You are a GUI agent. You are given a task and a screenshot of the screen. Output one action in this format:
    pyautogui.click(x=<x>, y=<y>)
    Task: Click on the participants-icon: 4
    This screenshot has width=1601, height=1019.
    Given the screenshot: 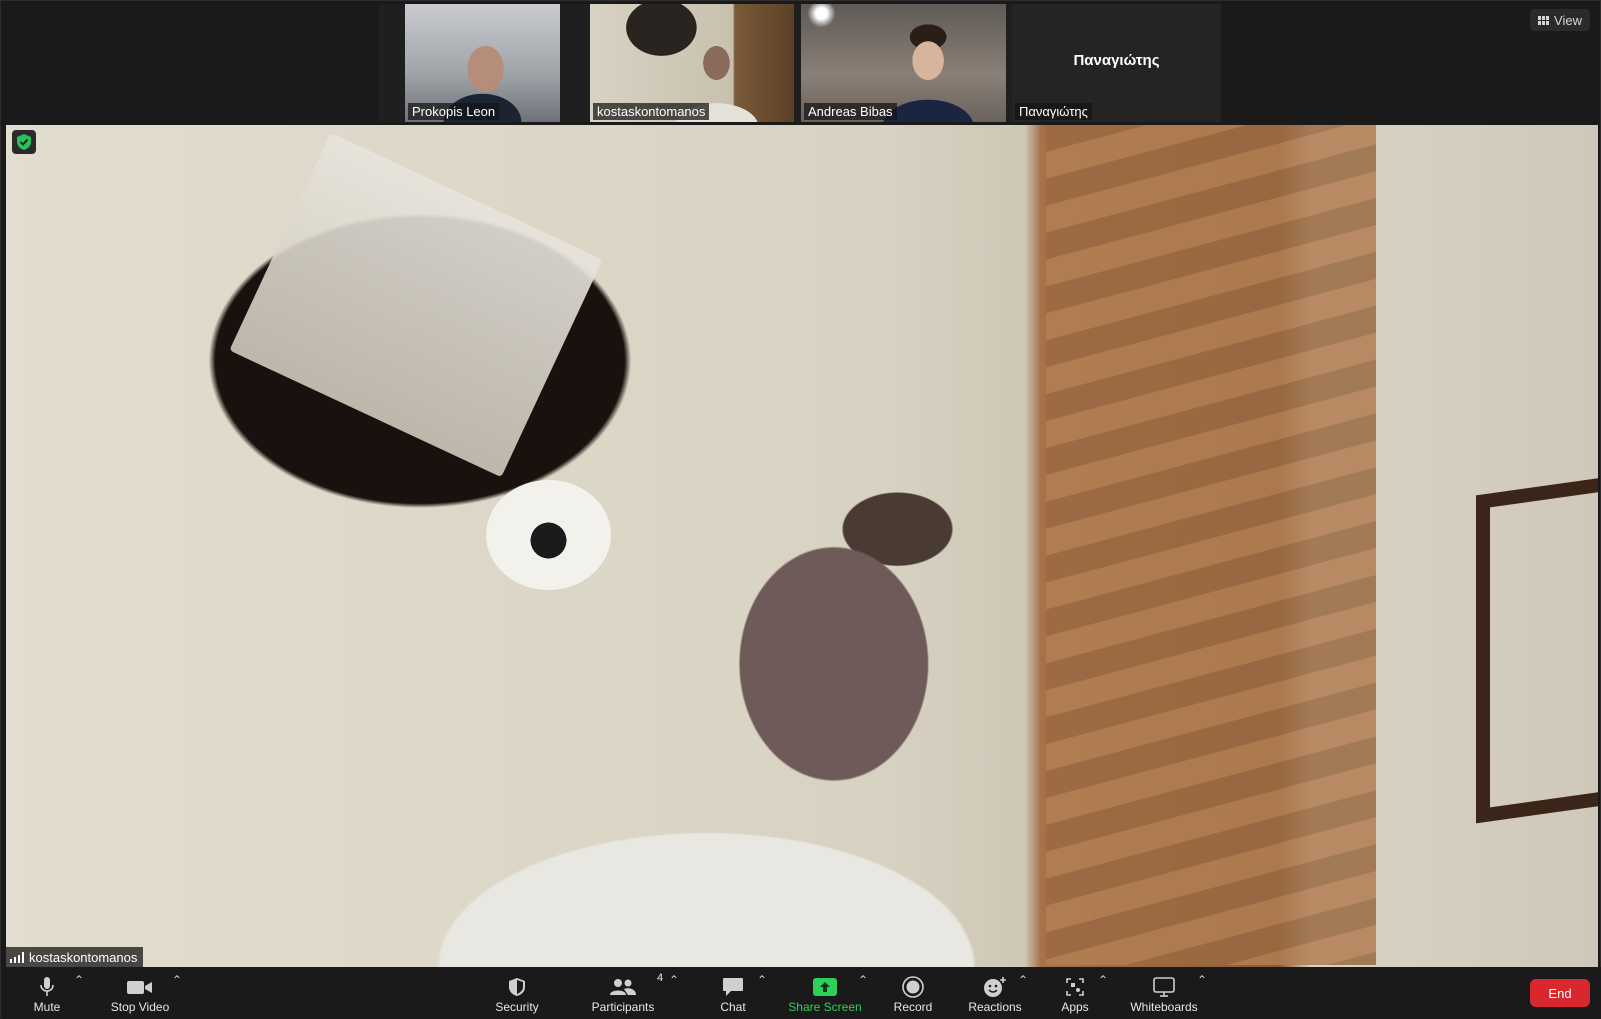 What is the action you would take?
    pyautogui.click(x=636, y=986)
    